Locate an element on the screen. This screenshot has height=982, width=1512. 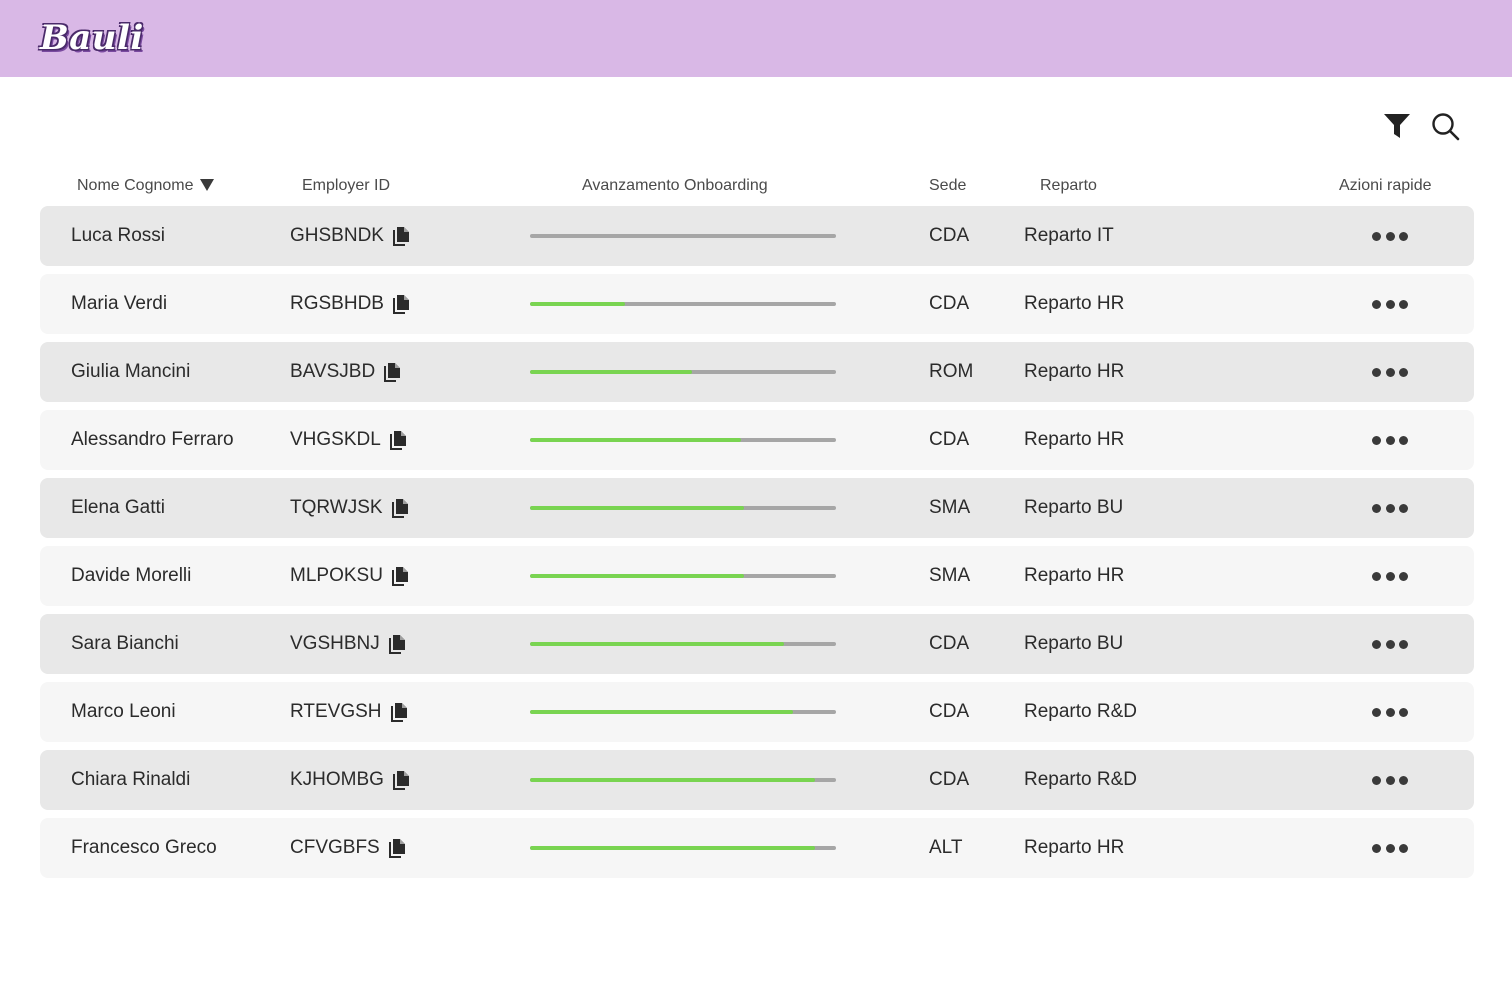
top-bar: Bauli is located at coordinates (756, 38).